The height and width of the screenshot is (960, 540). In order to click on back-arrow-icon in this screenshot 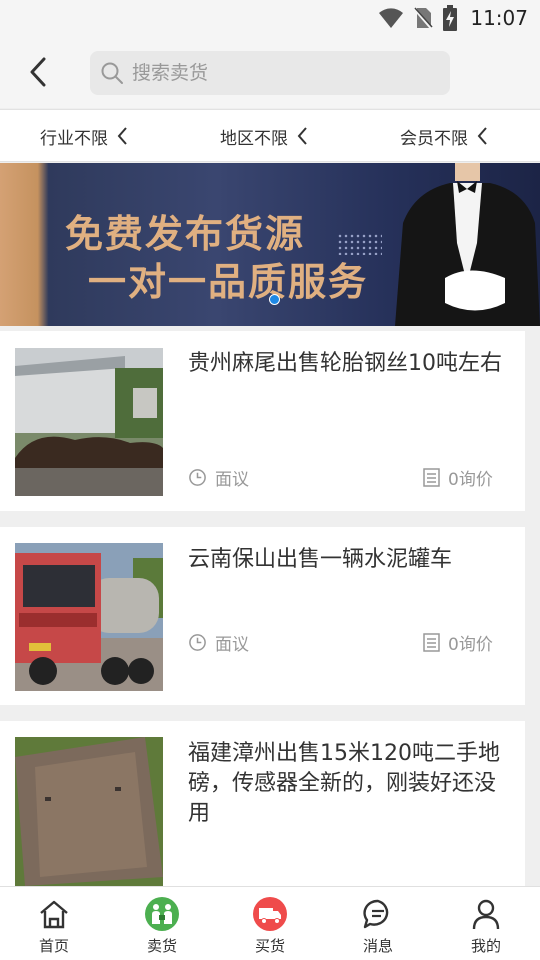, I will do `click(38, 72)`.